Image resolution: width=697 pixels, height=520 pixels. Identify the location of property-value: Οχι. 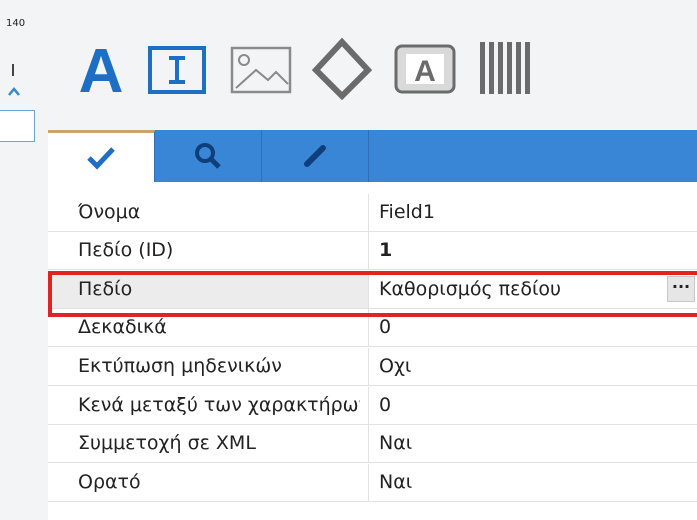
(532, 366).